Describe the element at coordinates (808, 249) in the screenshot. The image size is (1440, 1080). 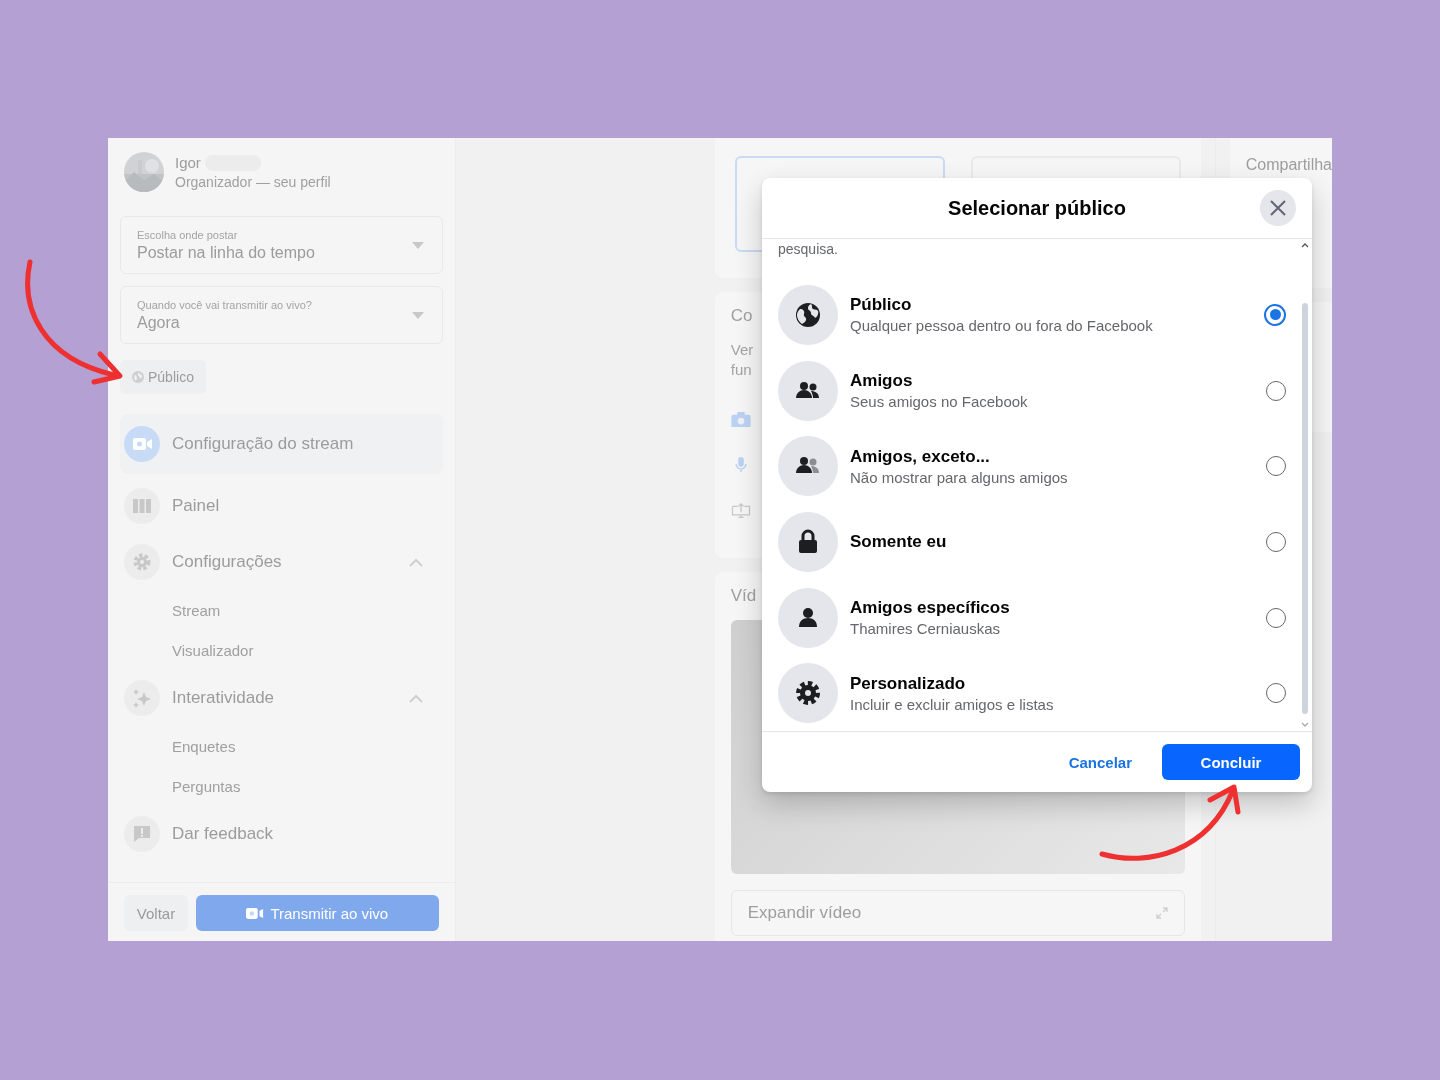
I see `intro-text: pesquisa.` at that location.